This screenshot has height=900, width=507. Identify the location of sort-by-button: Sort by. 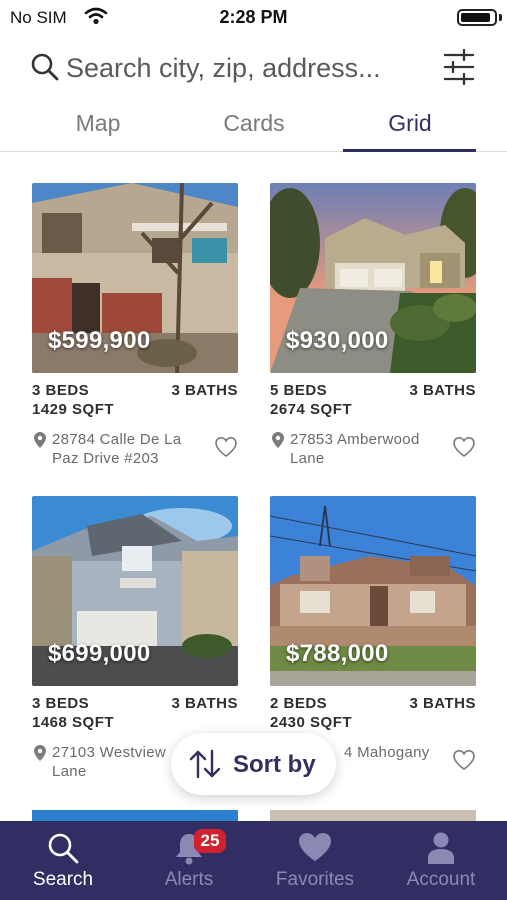
(253, 764).